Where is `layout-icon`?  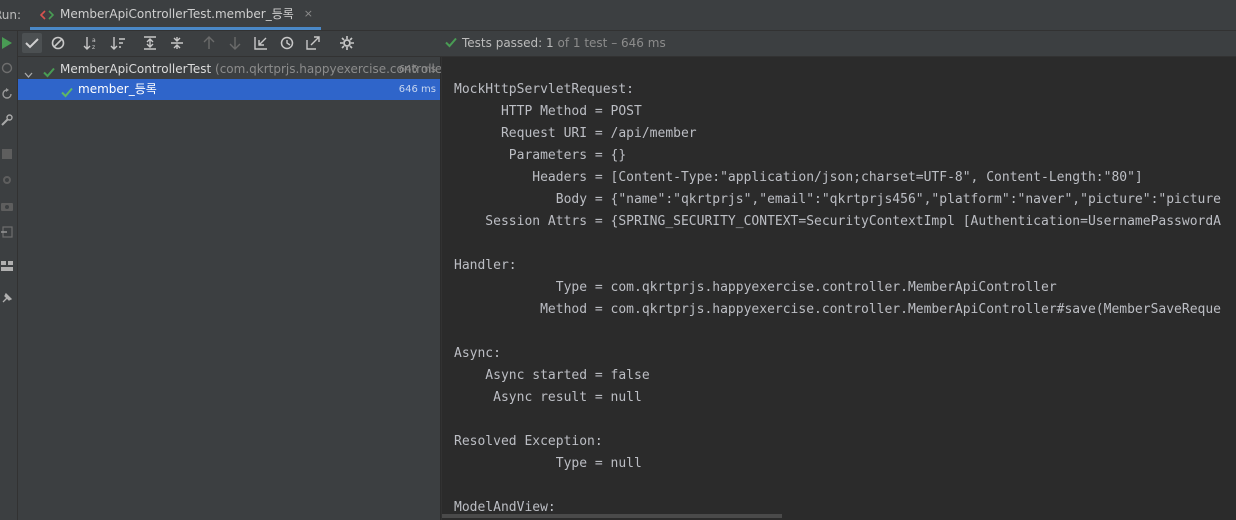
layout-icon is located at coordinates (7, 266).